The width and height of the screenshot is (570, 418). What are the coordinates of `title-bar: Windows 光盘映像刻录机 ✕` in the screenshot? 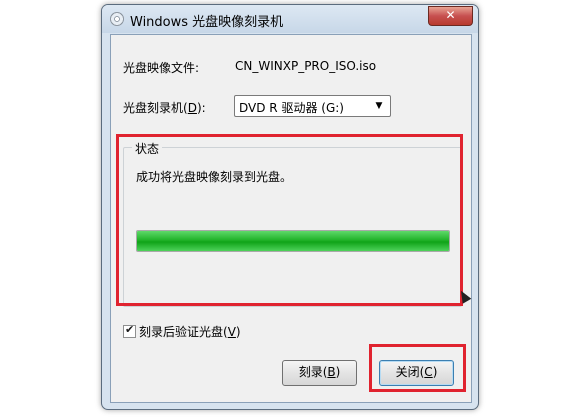 It's located at (290, 19).